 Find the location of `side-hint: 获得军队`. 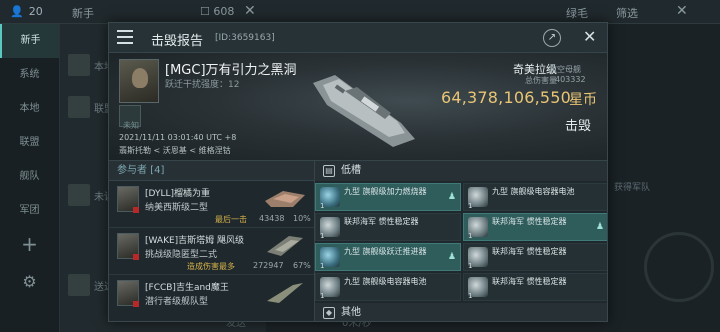

side-hint: 获得军队 is located at coordinates (632, 188).